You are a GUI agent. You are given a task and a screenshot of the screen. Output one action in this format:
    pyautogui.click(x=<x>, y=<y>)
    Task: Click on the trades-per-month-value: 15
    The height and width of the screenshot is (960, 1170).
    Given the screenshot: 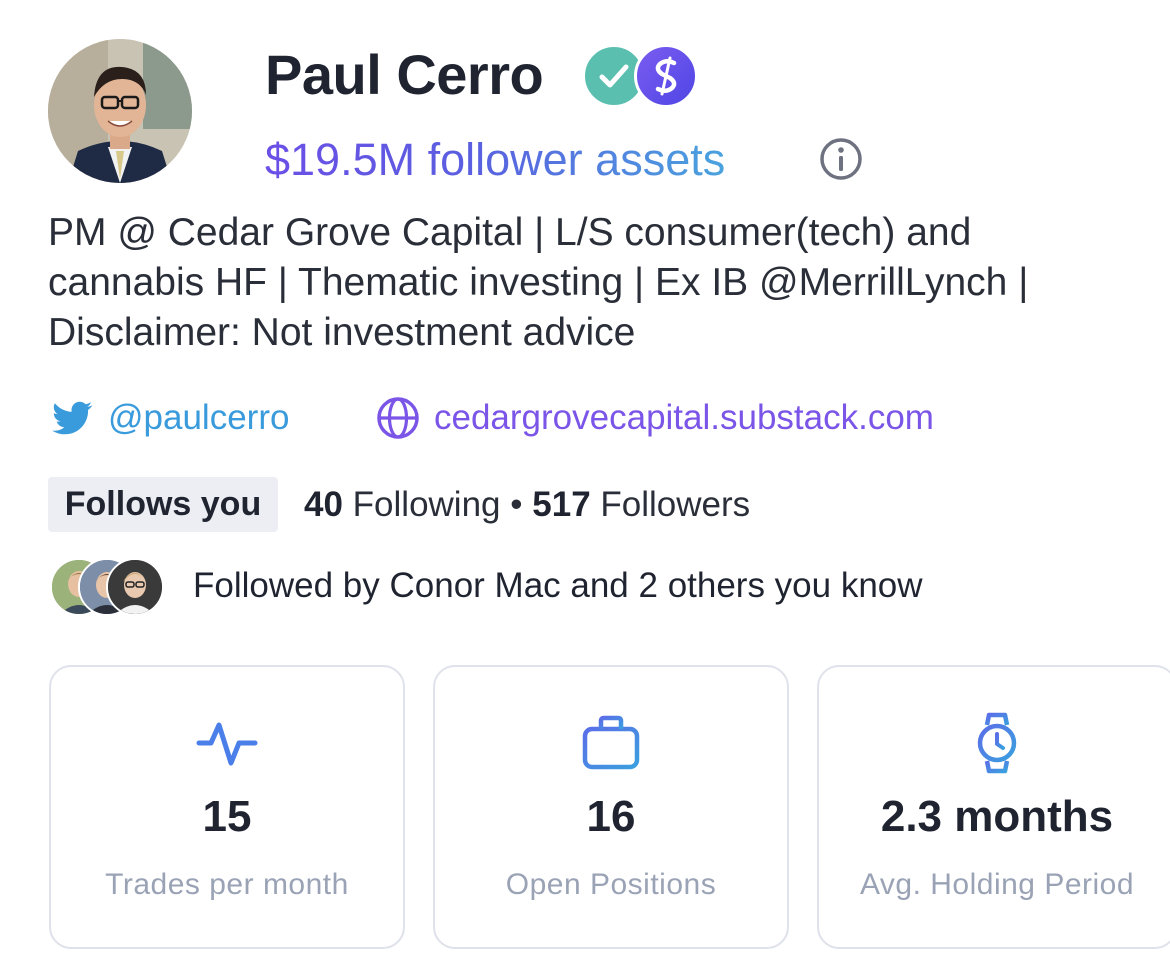 What is the action you would take?
    pyautogui.click(x=227, y=816)
    